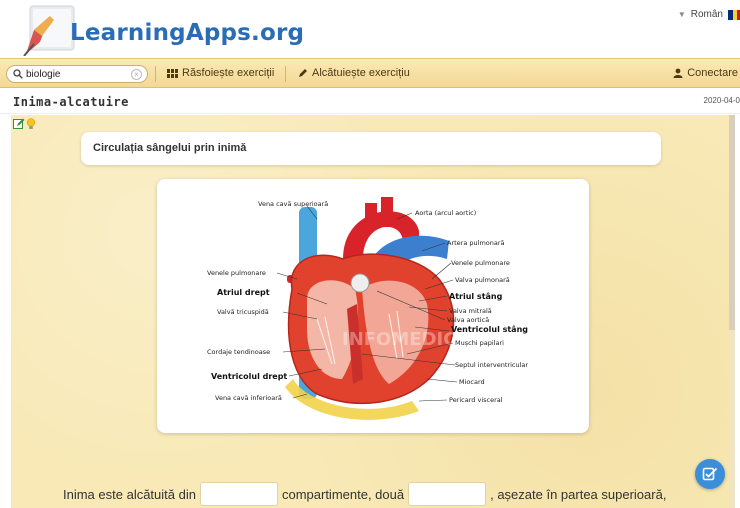 This screenshot has width=740, height=508. I want to click on language-label: Român, so click(706, 14).